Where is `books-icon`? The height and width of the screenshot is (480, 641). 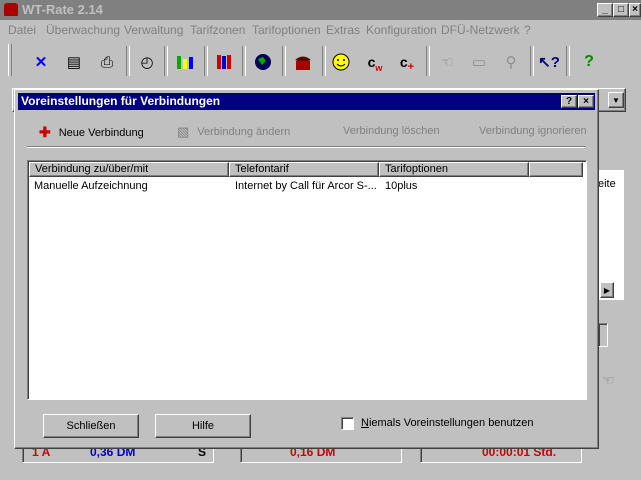 books-icon is located at coordinates (225, 62).